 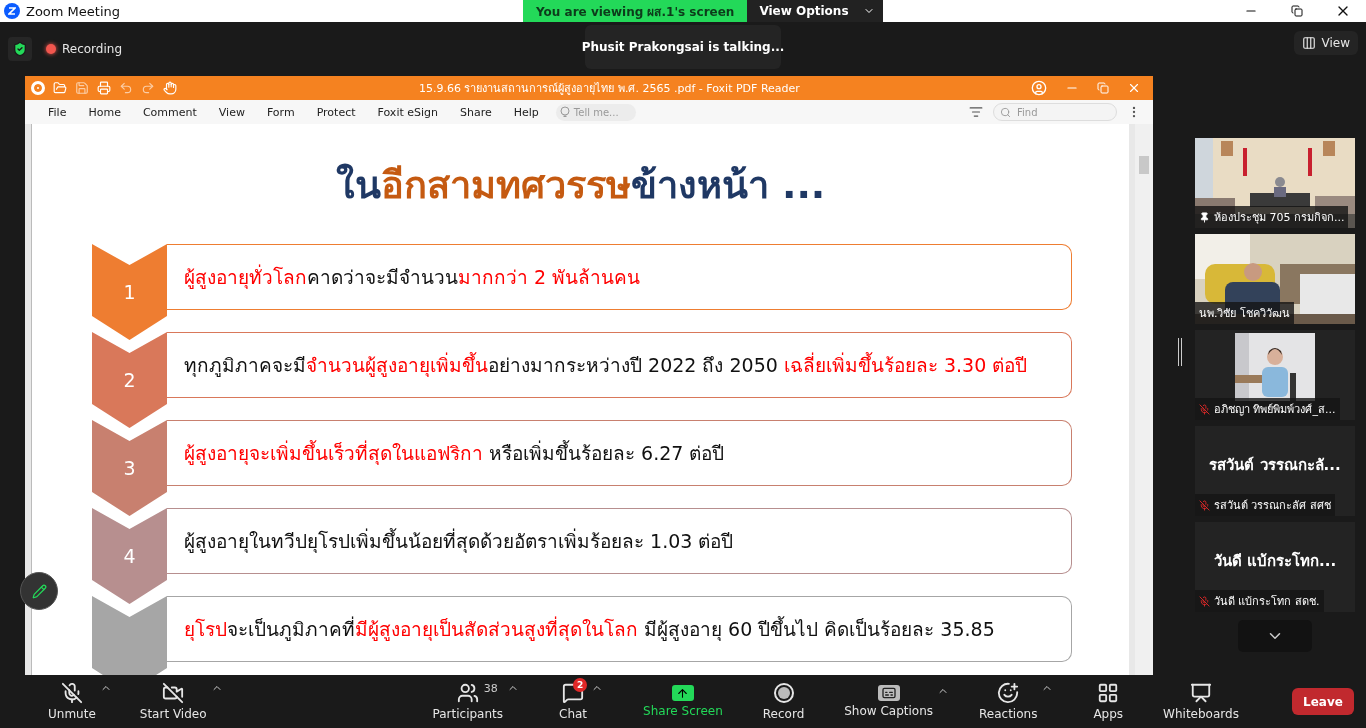 I want to click on user-account-icon, so click(x=1039, y=88).